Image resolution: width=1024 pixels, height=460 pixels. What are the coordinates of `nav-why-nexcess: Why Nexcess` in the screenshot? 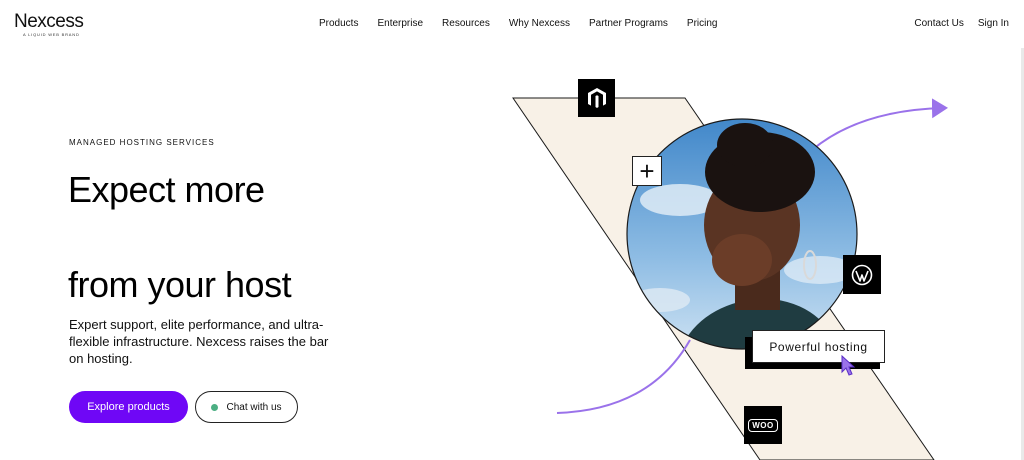 It's located at (539, 23).